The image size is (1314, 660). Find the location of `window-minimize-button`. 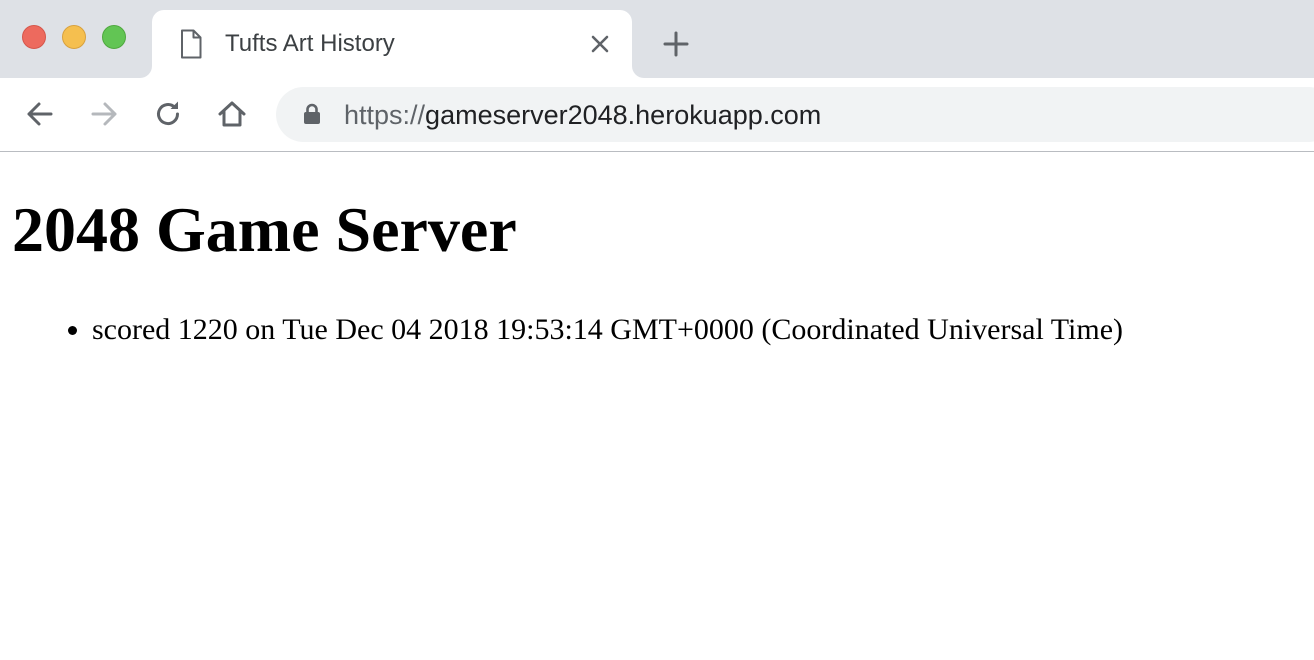

window-minimize-button is located at coordinates (74, 37).